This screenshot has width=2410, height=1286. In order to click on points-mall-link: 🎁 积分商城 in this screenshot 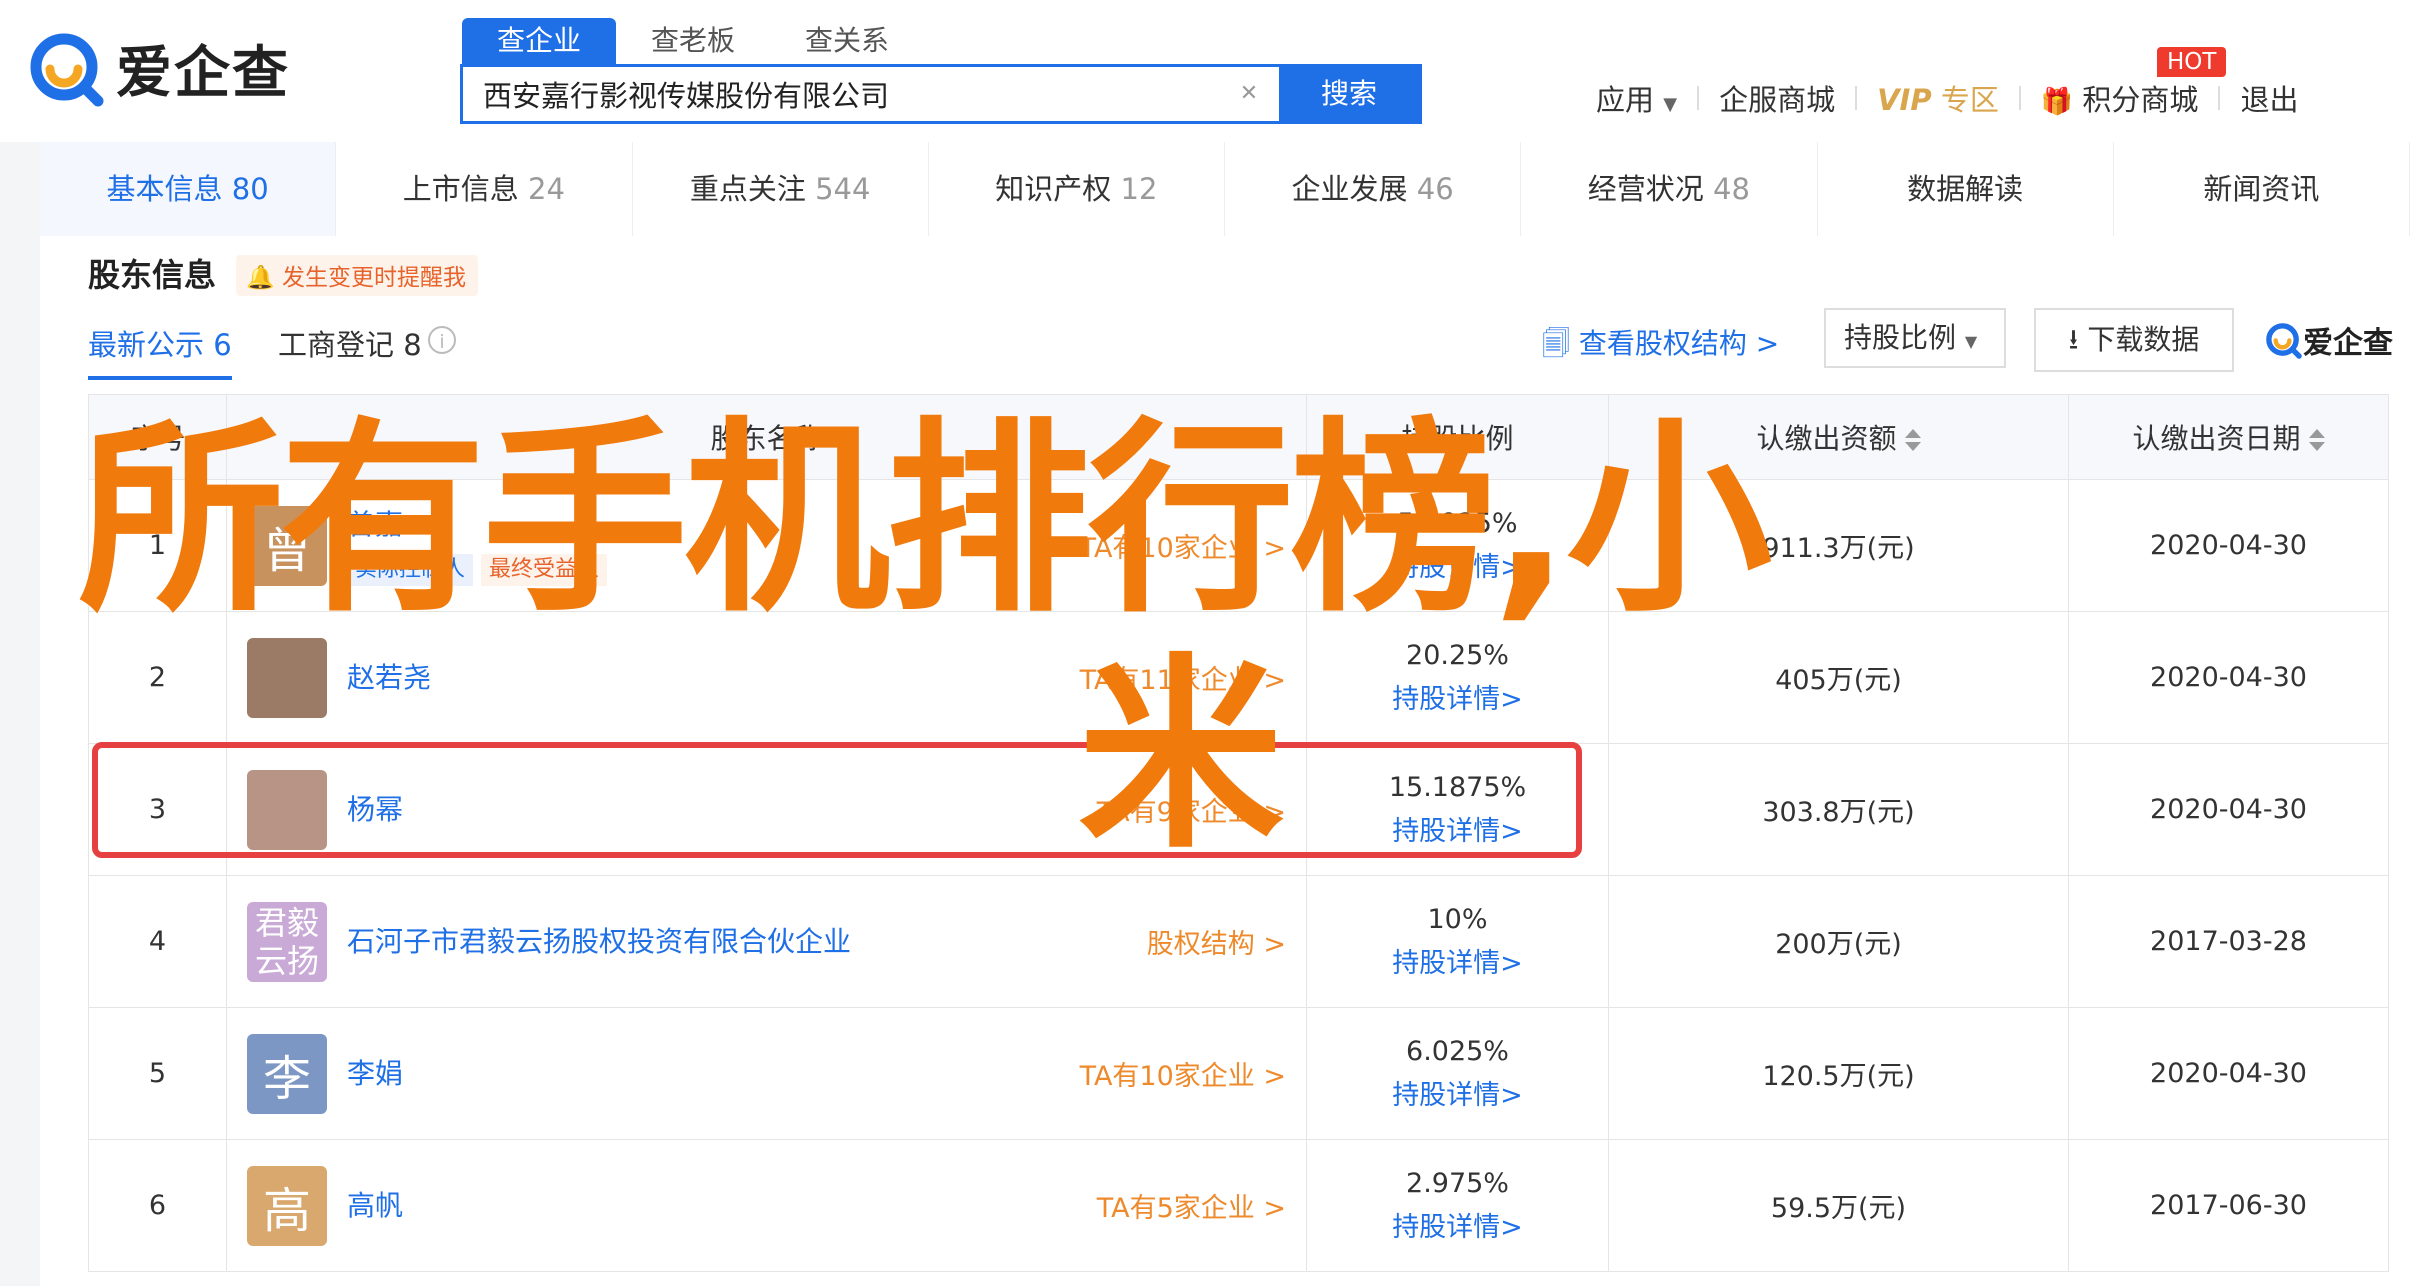, I will do `click(2120, 98)`.